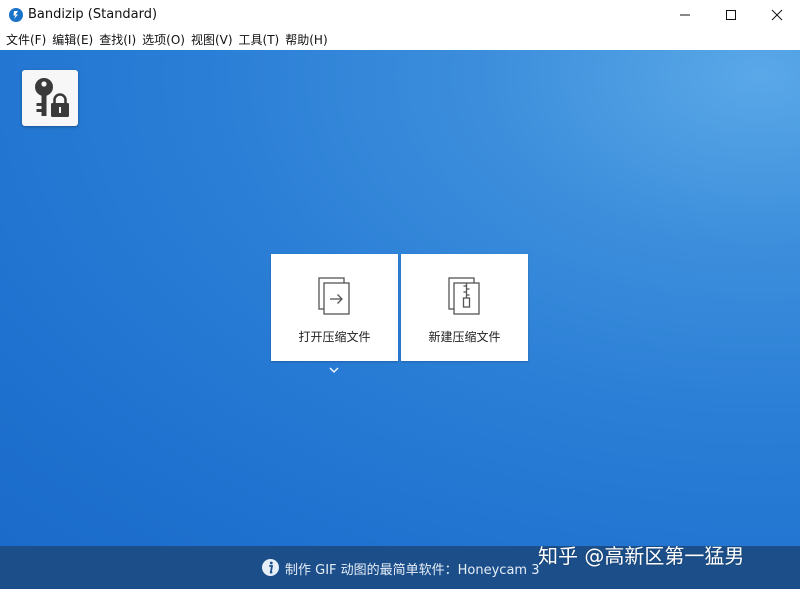 Image resolution: width=800 pixels, height=589 pixels. I want to click on maximize-button, so click(731, 15).